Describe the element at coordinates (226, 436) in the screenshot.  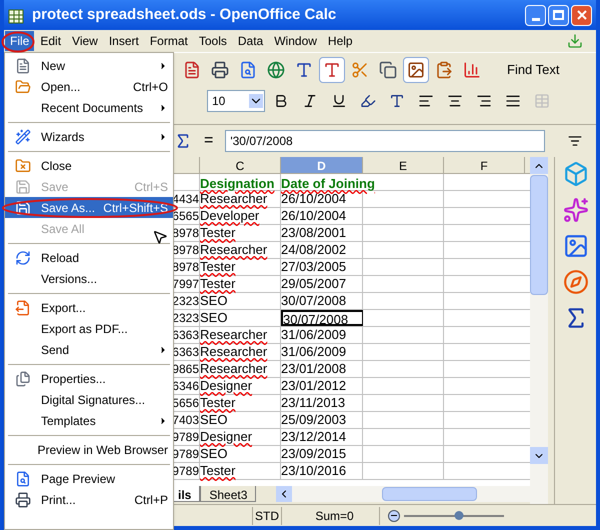
I see `table-cell: Designer` at that location.